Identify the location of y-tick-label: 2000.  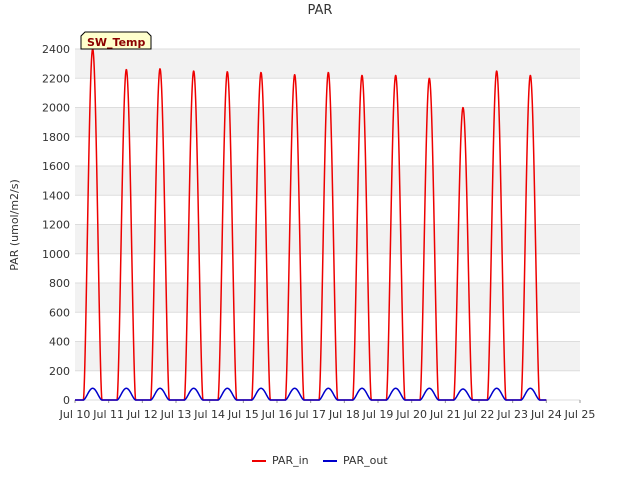
(56, 108).